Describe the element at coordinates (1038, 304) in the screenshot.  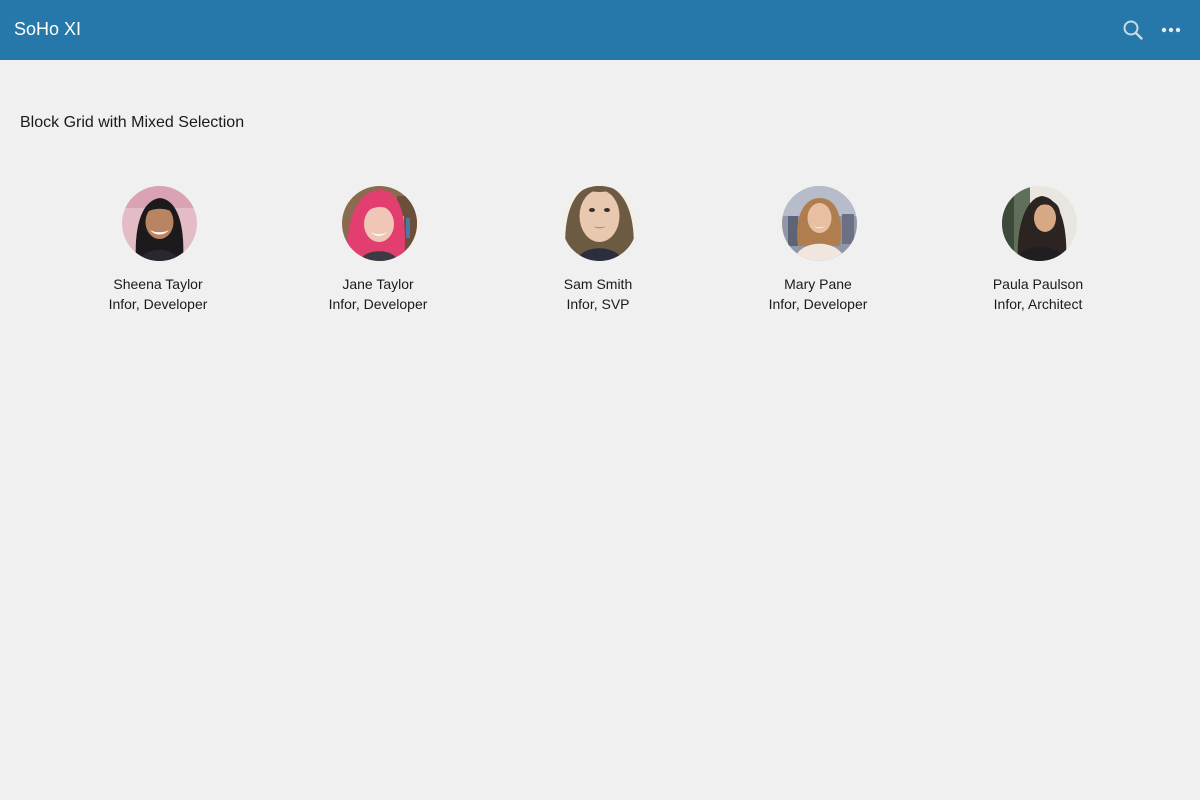
I see `person-role: Infor, Architect` at that location.